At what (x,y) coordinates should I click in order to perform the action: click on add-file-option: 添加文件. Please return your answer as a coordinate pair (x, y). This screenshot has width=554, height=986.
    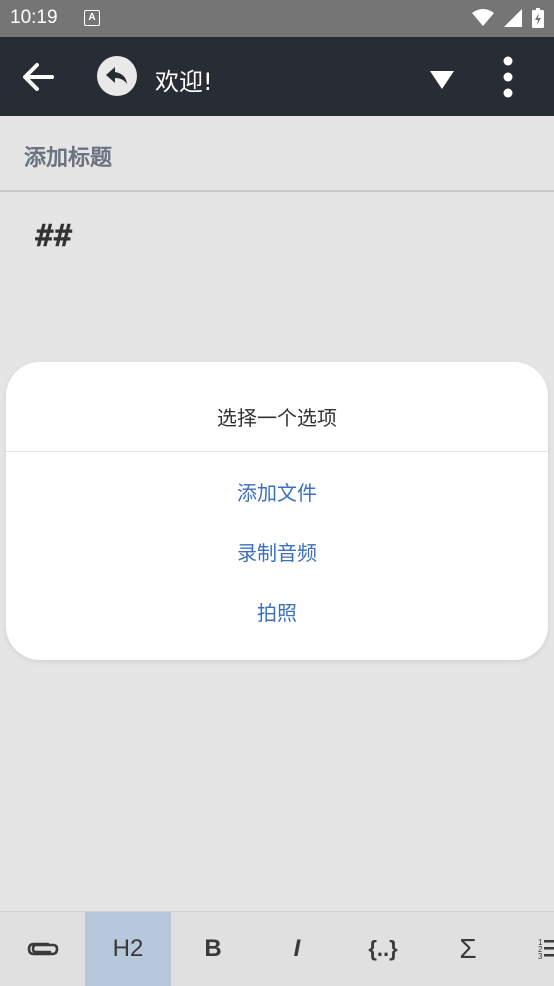
    Looking at the image, I should click on (277, 491).